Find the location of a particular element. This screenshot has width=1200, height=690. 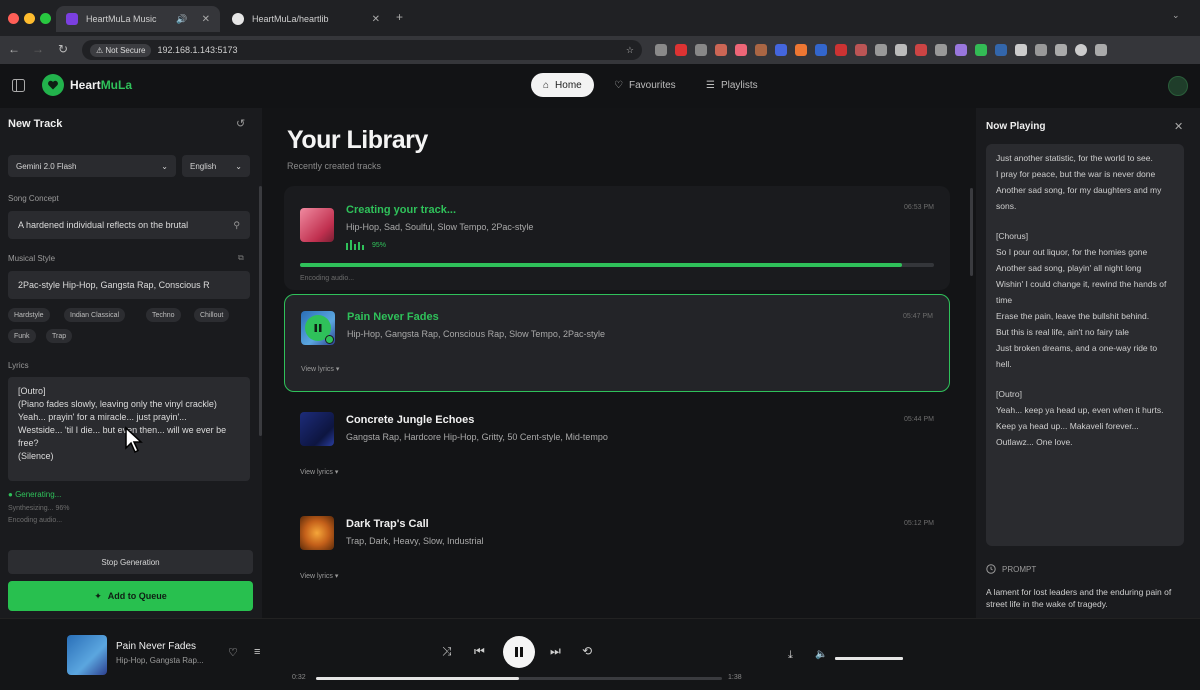

queue-list-icon: ≡ is located at coordinates (257, 652).